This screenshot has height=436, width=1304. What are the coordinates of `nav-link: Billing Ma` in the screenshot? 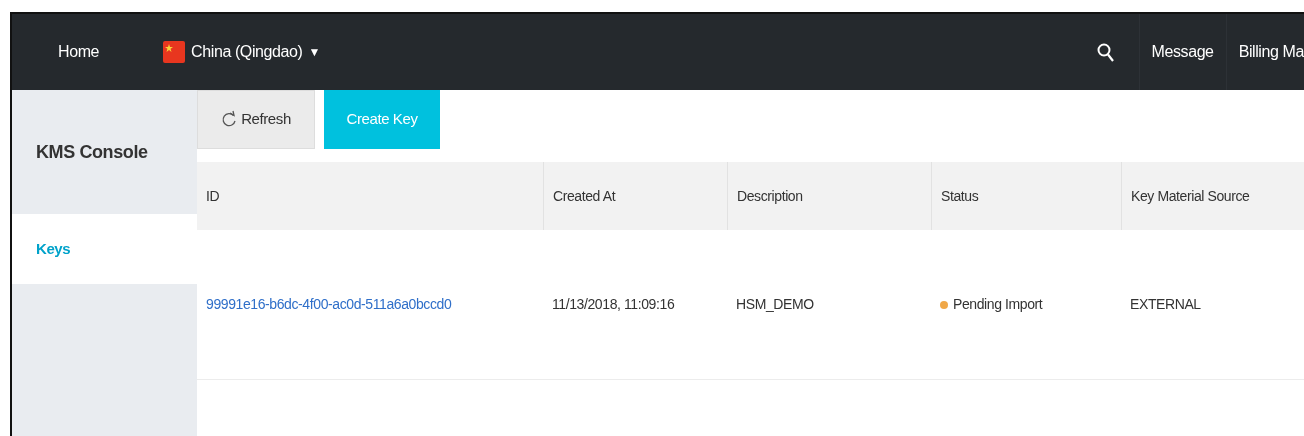 It's located at (1271, 52).